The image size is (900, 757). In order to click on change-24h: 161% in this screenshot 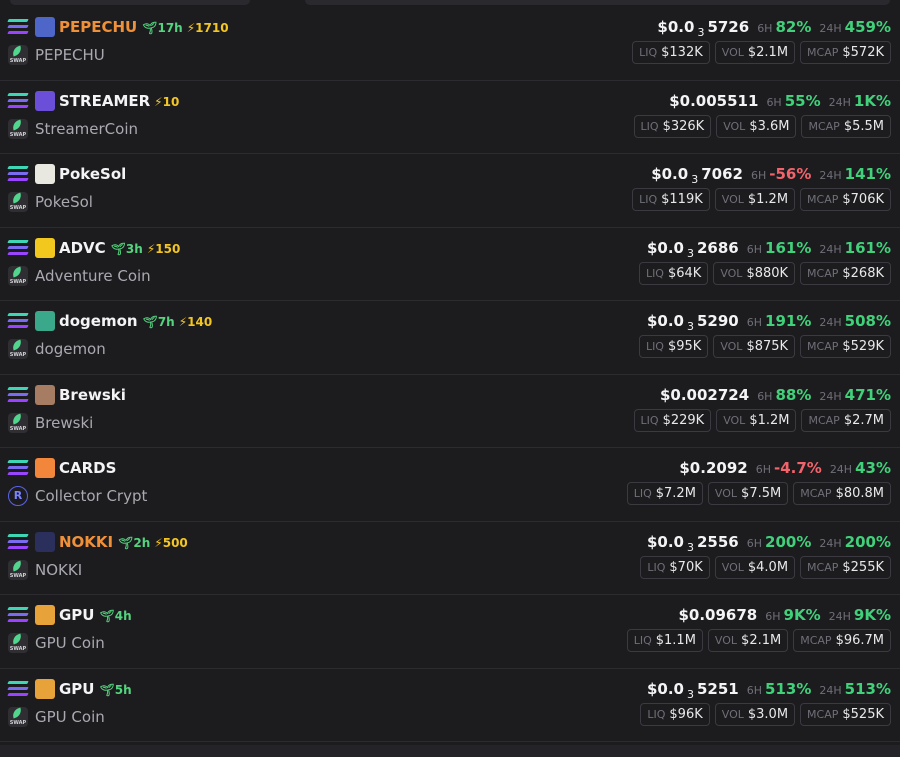, I will do `click(867, 247)`.